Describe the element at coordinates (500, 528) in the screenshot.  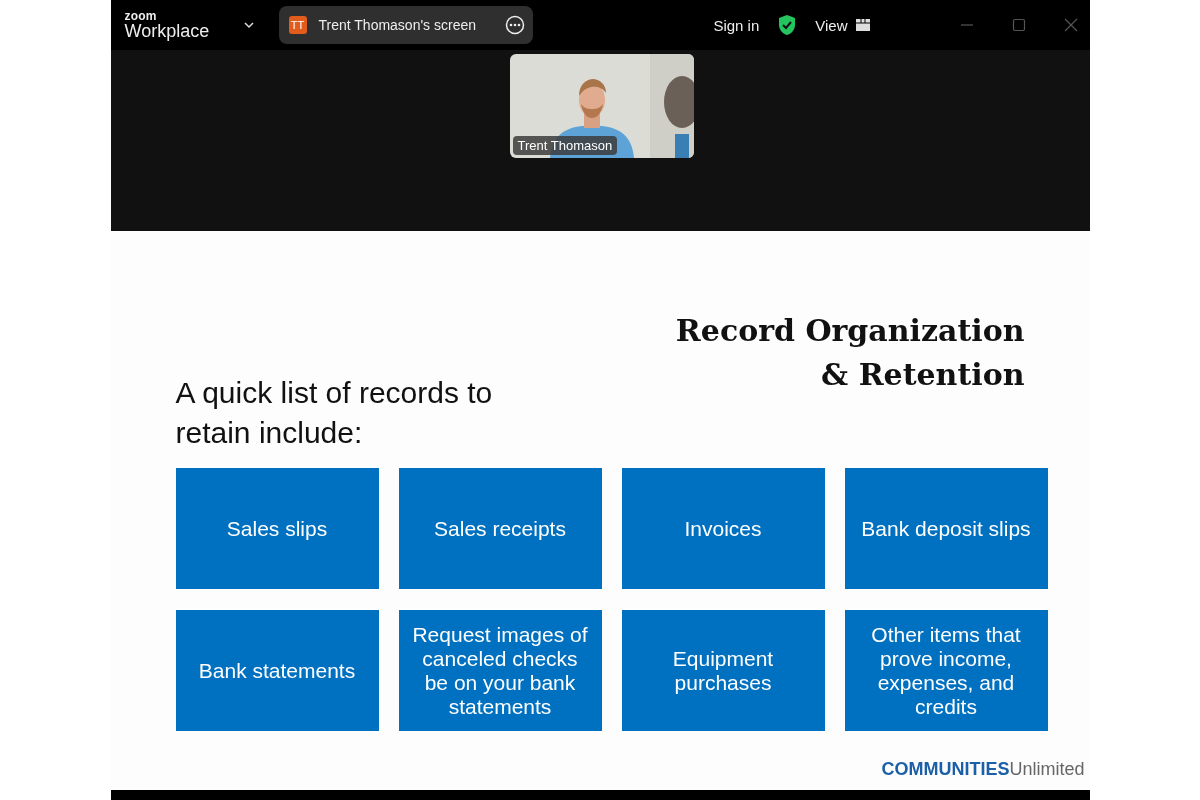
I see `record-tile: Sales receipts` at that location.